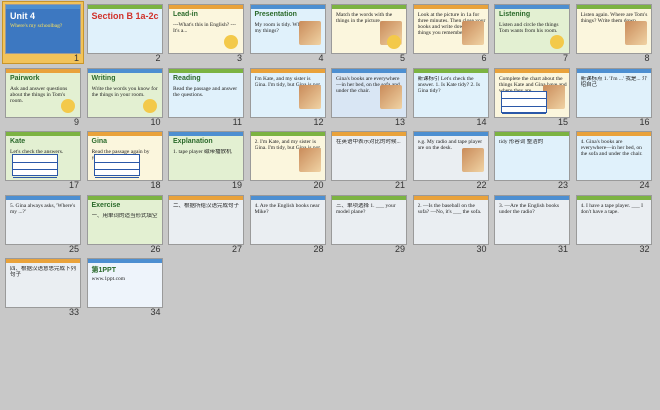  What do you see at coordinates (206, 205) in the screenshot?
I see `slide-text: 二、根据所给汉语完成句子` at bounding box center [206, 205].